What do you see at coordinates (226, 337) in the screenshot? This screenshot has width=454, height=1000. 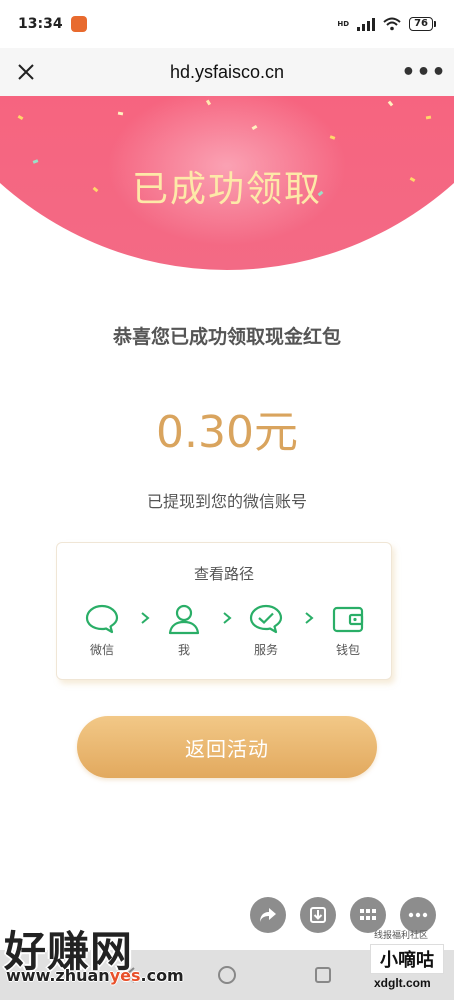 I see `congrats-text: 恭喜您已成功领取现金红包` at bounding box center [226, 337].